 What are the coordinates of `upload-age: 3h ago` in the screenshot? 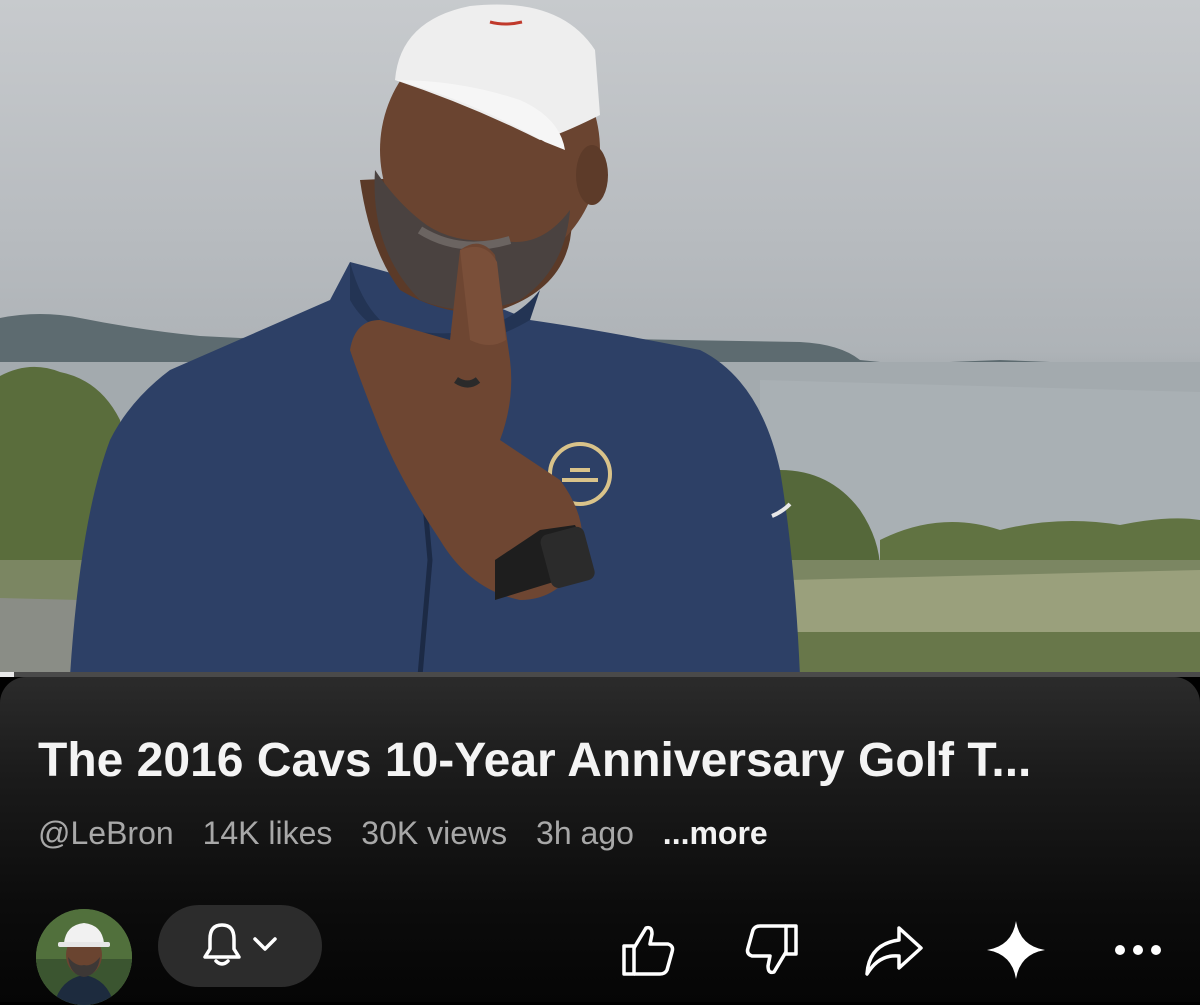 It's located at (585, 833).